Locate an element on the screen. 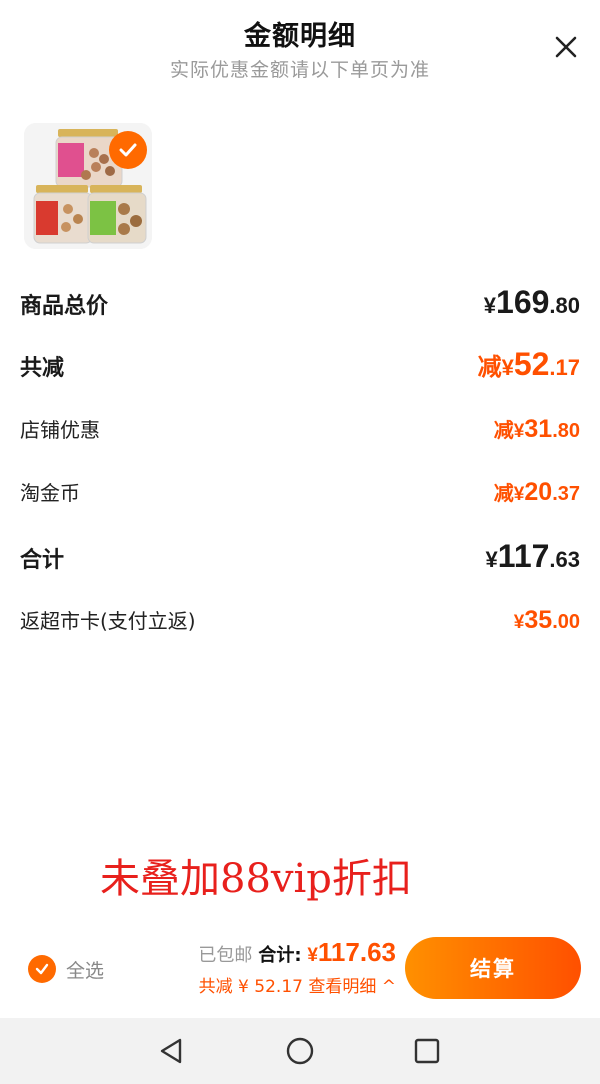  recents-square-icon is located at coordinates (427, 1051).